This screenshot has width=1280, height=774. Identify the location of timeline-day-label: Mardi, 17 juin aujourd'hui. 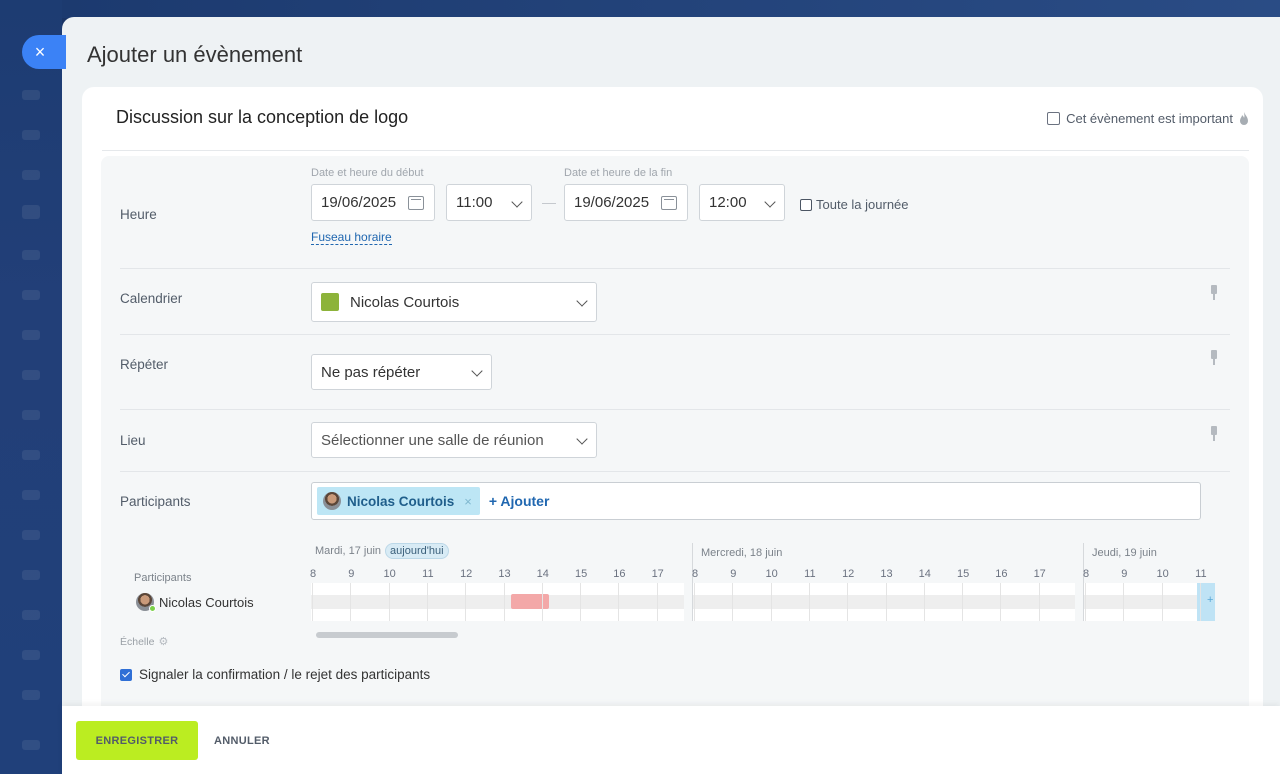
(382, 551).